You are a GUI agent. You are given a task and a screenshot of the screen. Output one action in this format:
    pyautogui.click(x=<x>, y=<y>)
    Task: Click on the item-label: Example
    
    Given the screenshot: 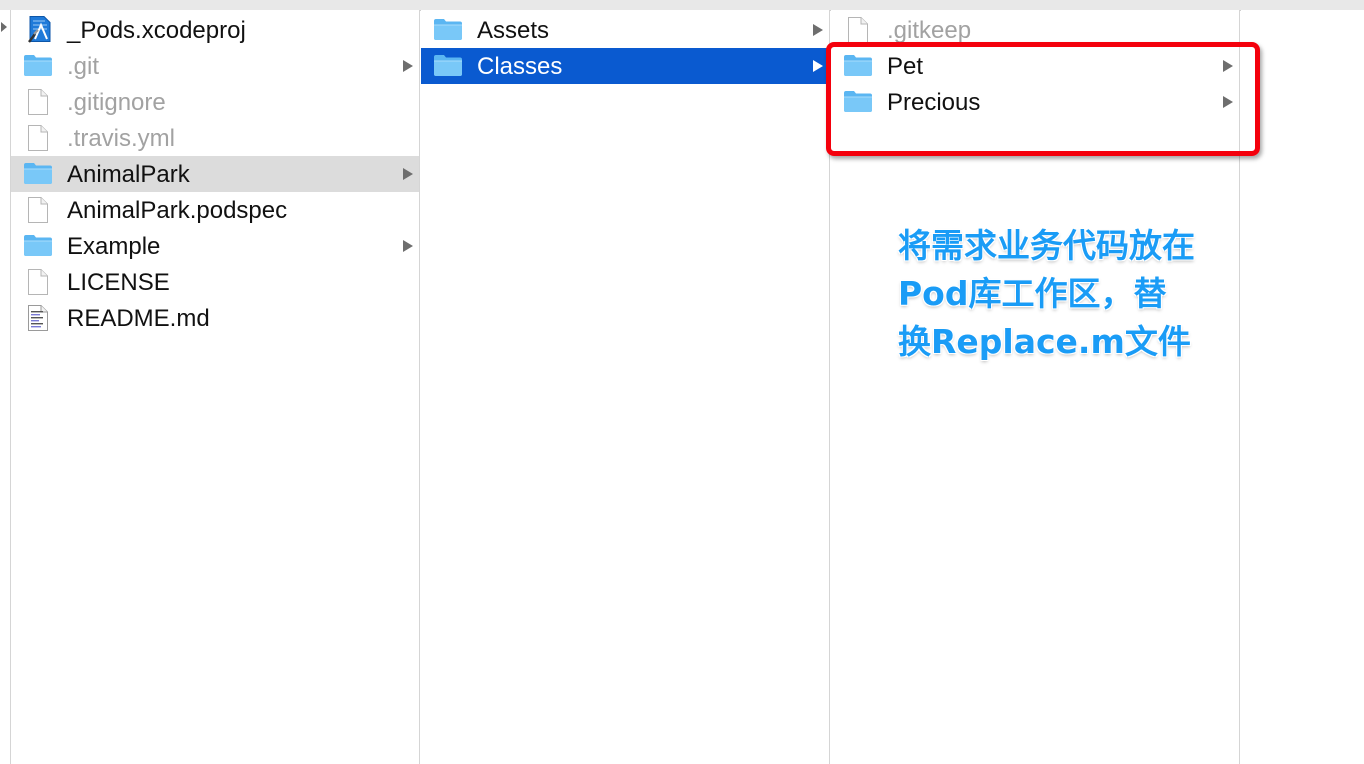 What is the action you would take?
    pyautogui.click(x=114, y=246)
    